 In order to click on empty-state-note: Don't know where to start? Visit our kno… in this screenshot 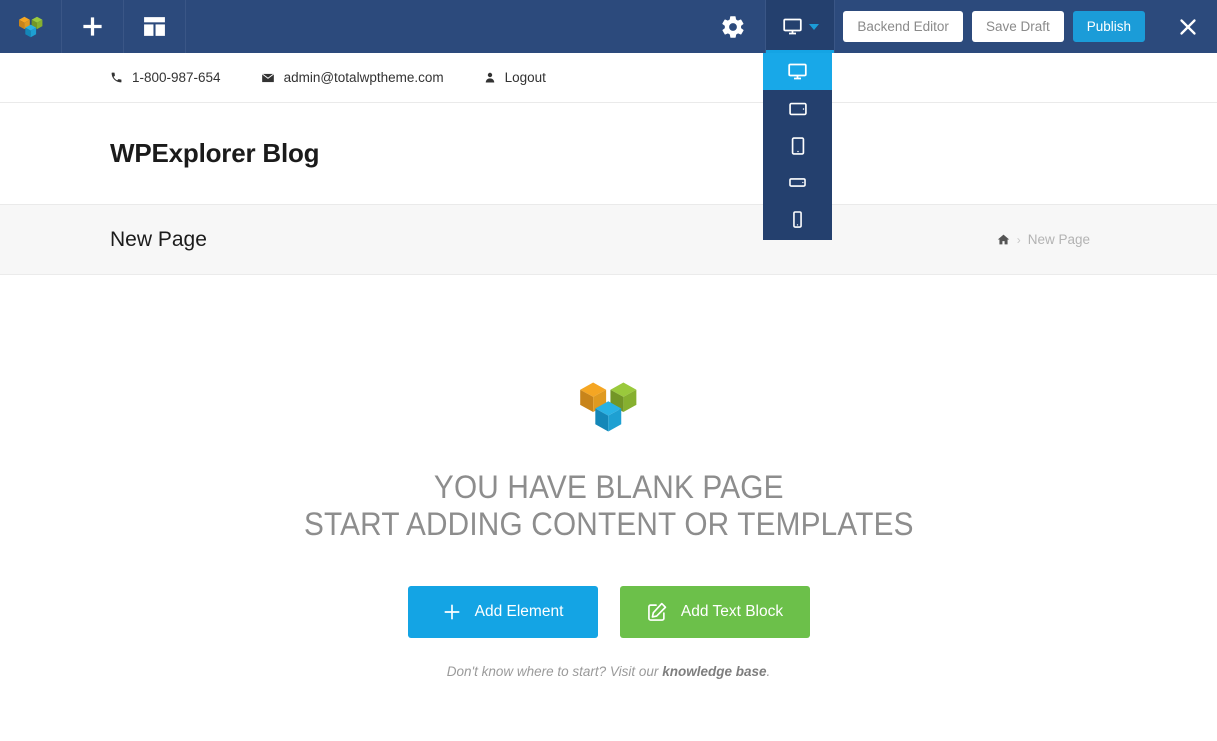, I will do `click(609, 671)`.